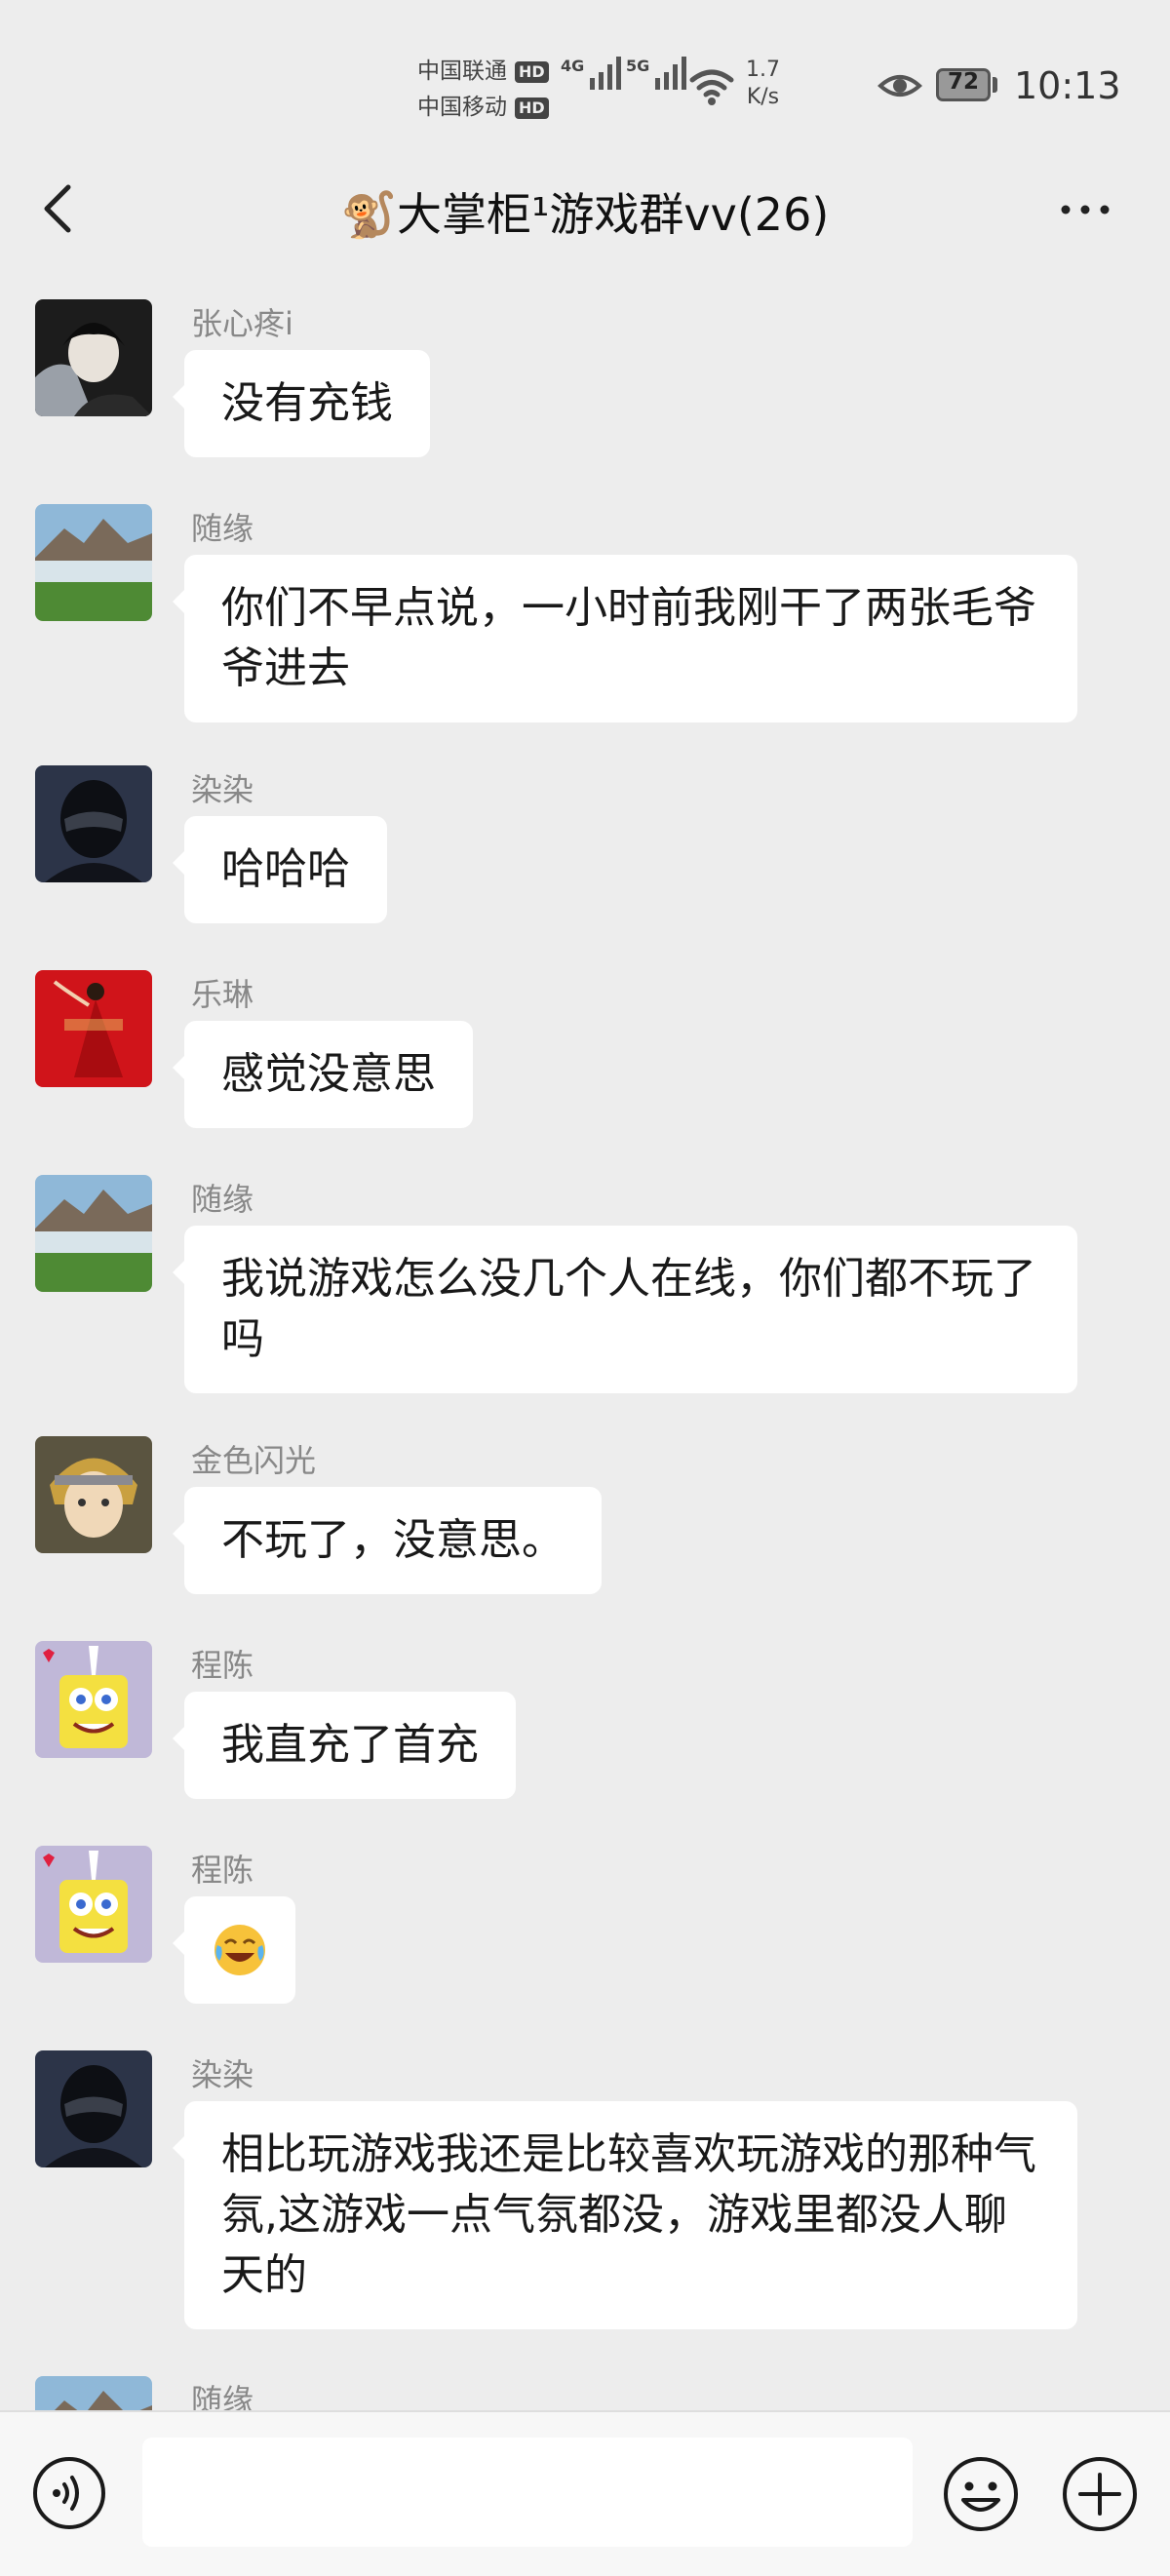 This screenshot has height=2576, width=1170. I want to click on chat-title: 🐒大掌柜¹游戏群vv(26), so click(585, 214).